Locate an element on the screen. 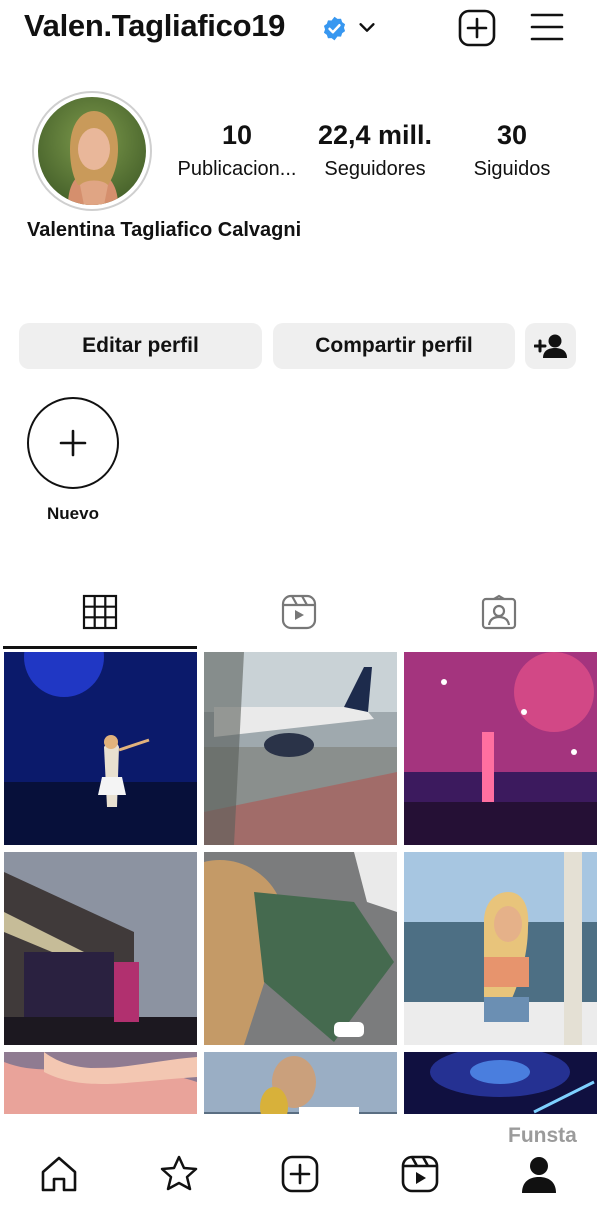 This screenshot has height=1207, width=600. plus-icon is located at coordinates (73, 443).